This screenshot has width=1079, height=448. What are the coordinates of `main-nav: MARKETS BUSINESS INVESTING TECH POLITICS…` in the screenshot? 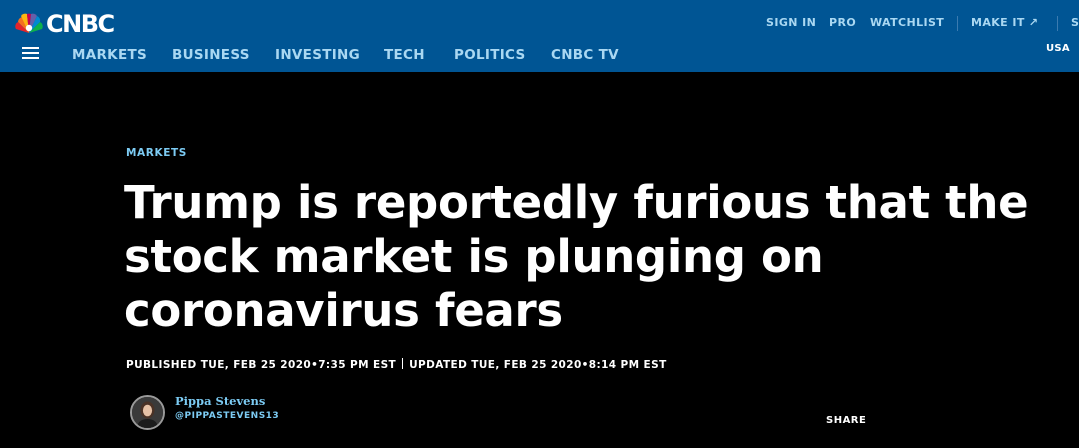 It's located at (539, 55).